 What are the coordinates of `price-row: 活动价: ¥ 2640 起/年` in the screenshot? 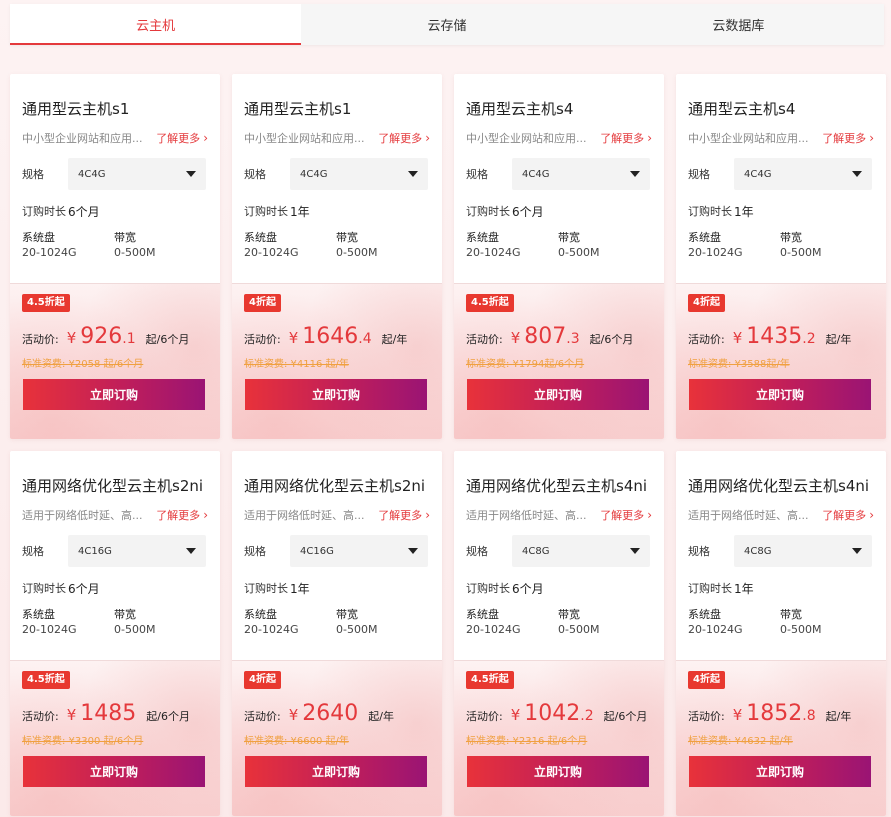 It's located at (337, 715).